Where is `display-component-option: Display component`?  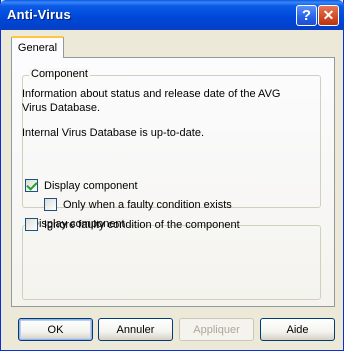 display-component-option: Display component is located at coordinates (81, 185).